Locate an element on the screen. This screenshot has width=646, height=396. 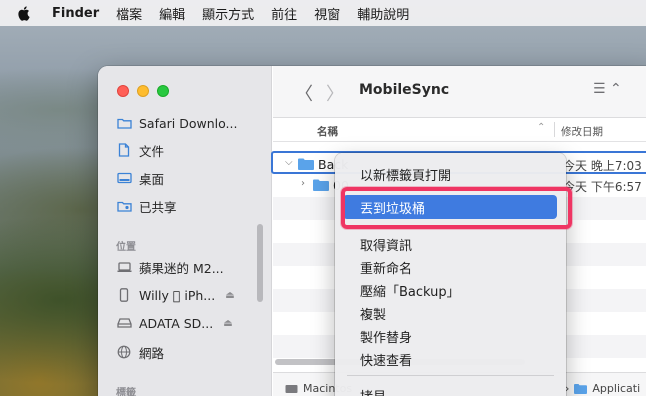
menu-bar: Finder 檔案 編輯 顯示方式 前往 視窗 輔助說明 is located at coordinates (323, 13).